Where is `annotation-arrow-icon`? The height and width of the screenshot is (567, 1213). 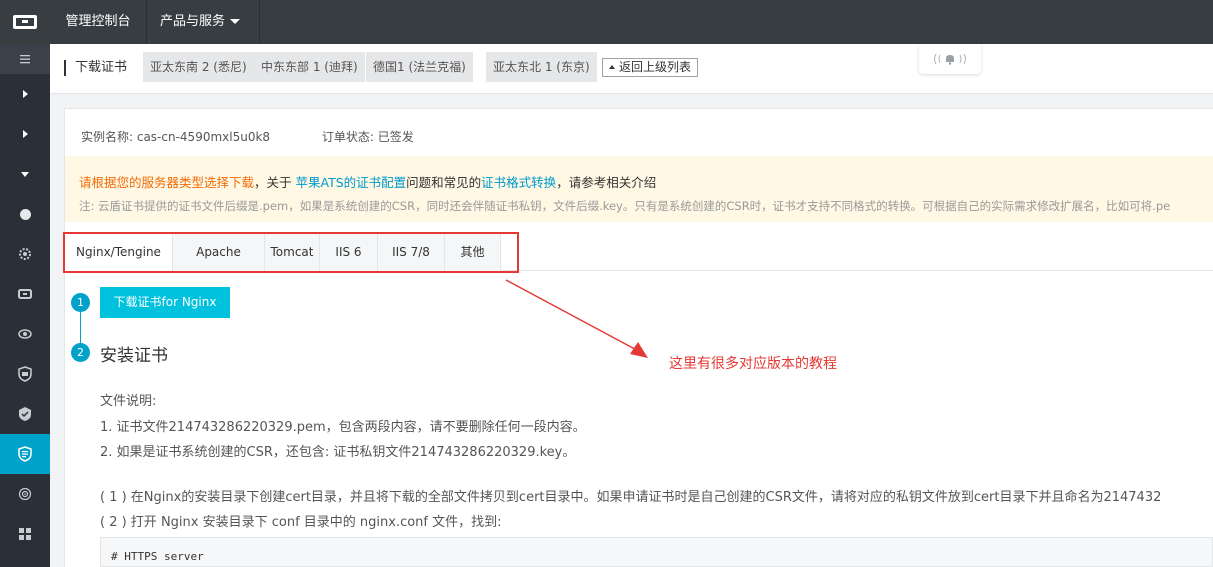
annotation-arrow-icon is located at coordinates (576, 318).